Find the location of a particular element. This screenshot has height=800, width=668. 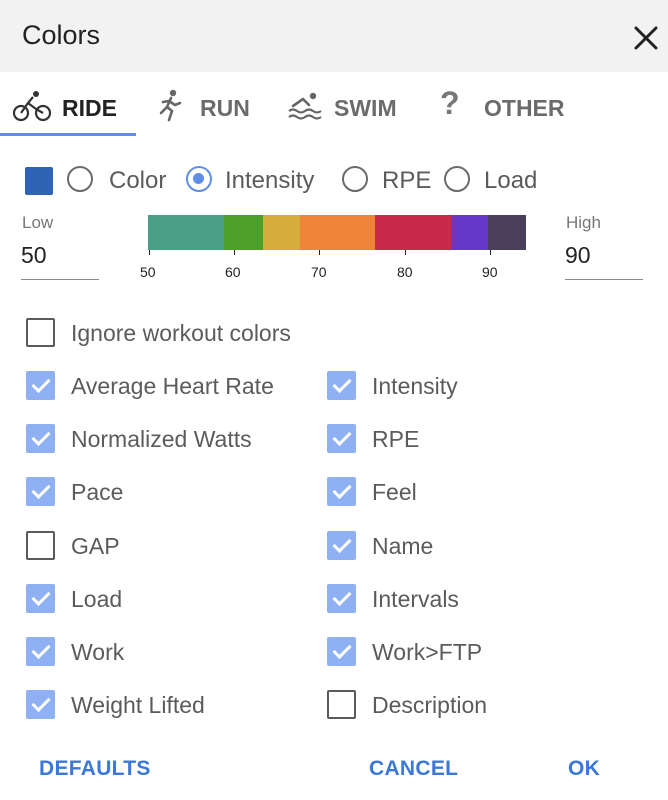

scale-tick-label: 80 is located at coordinates (405, 272).